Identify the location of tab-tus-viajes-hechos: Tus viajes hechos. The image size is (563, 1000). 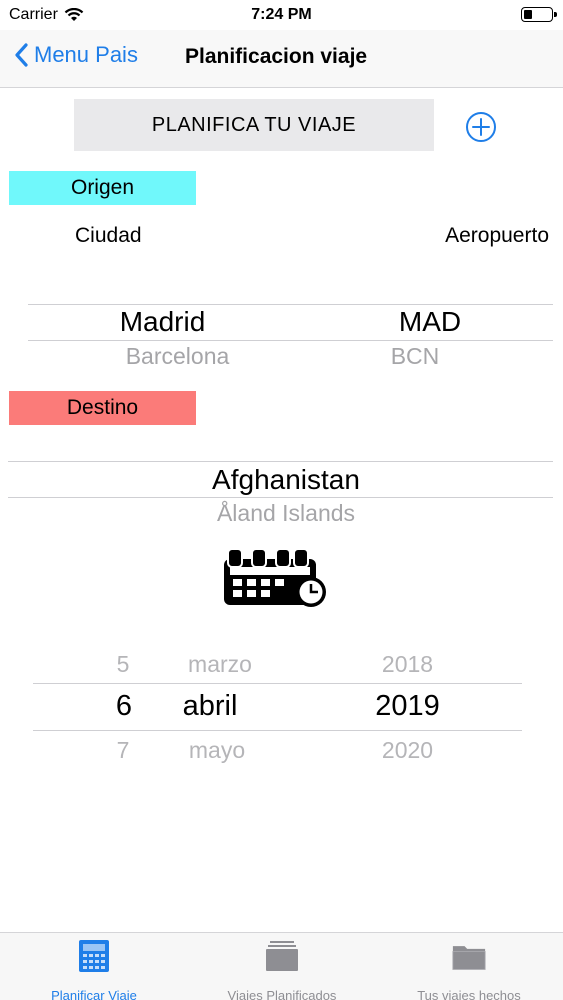
(469, 969).